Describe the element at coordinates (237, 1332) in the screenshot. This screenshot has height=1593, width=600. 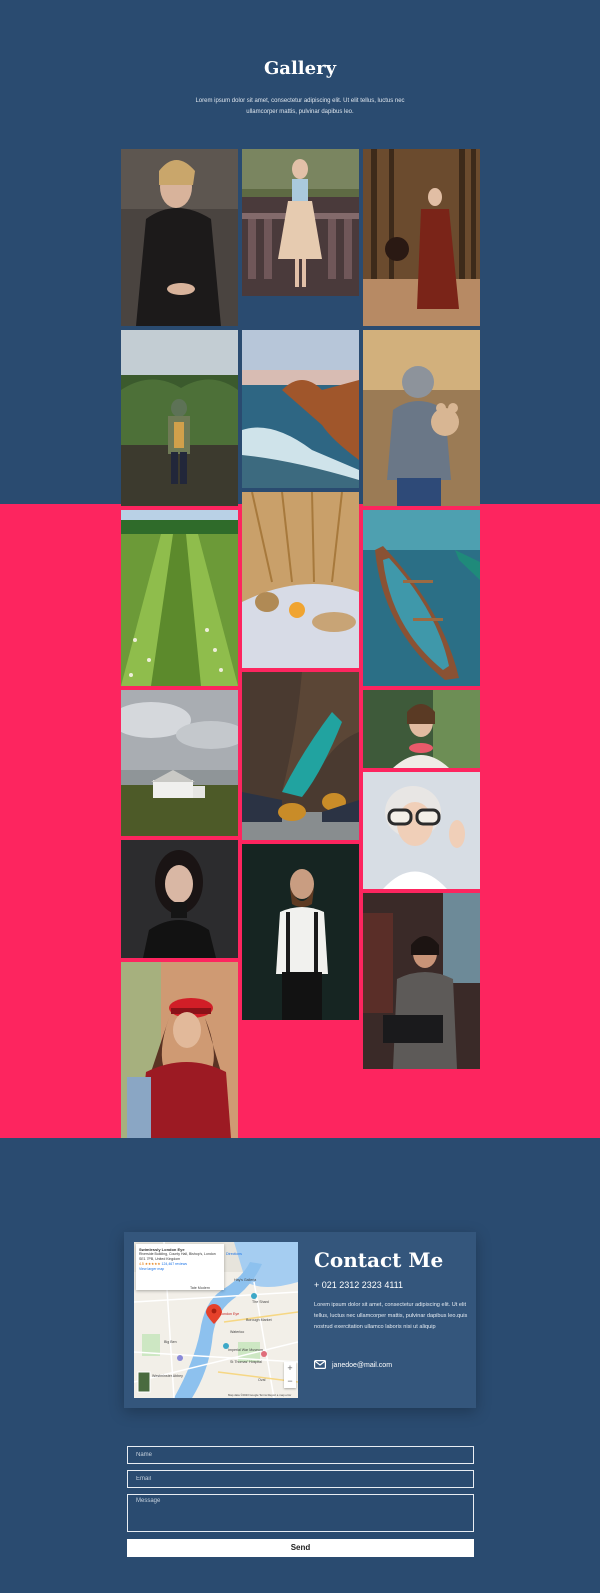
I see `map-label: Waterloo` at that location.